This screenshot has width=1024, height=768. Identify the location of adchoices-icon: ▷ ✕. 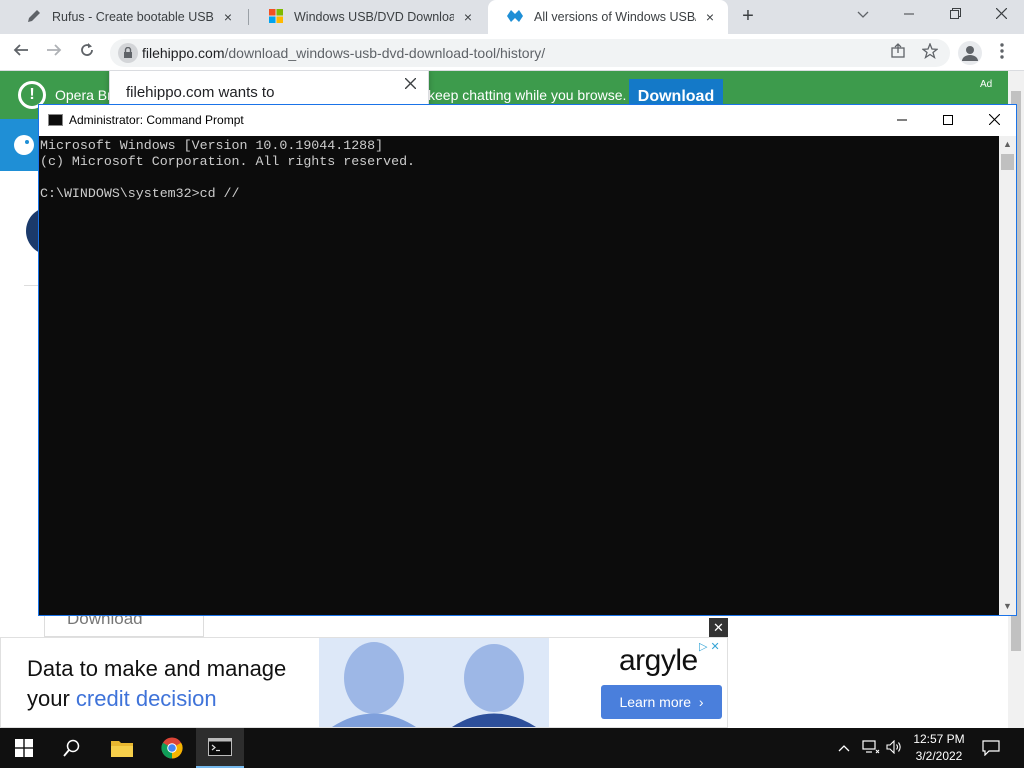
(709, 646).